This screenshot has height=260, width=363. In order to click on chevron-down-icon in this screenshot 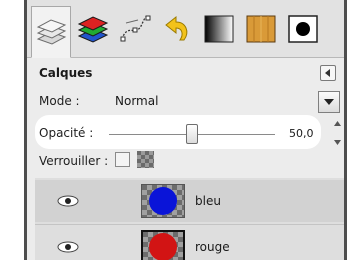, I will do `click(329, 102)`.